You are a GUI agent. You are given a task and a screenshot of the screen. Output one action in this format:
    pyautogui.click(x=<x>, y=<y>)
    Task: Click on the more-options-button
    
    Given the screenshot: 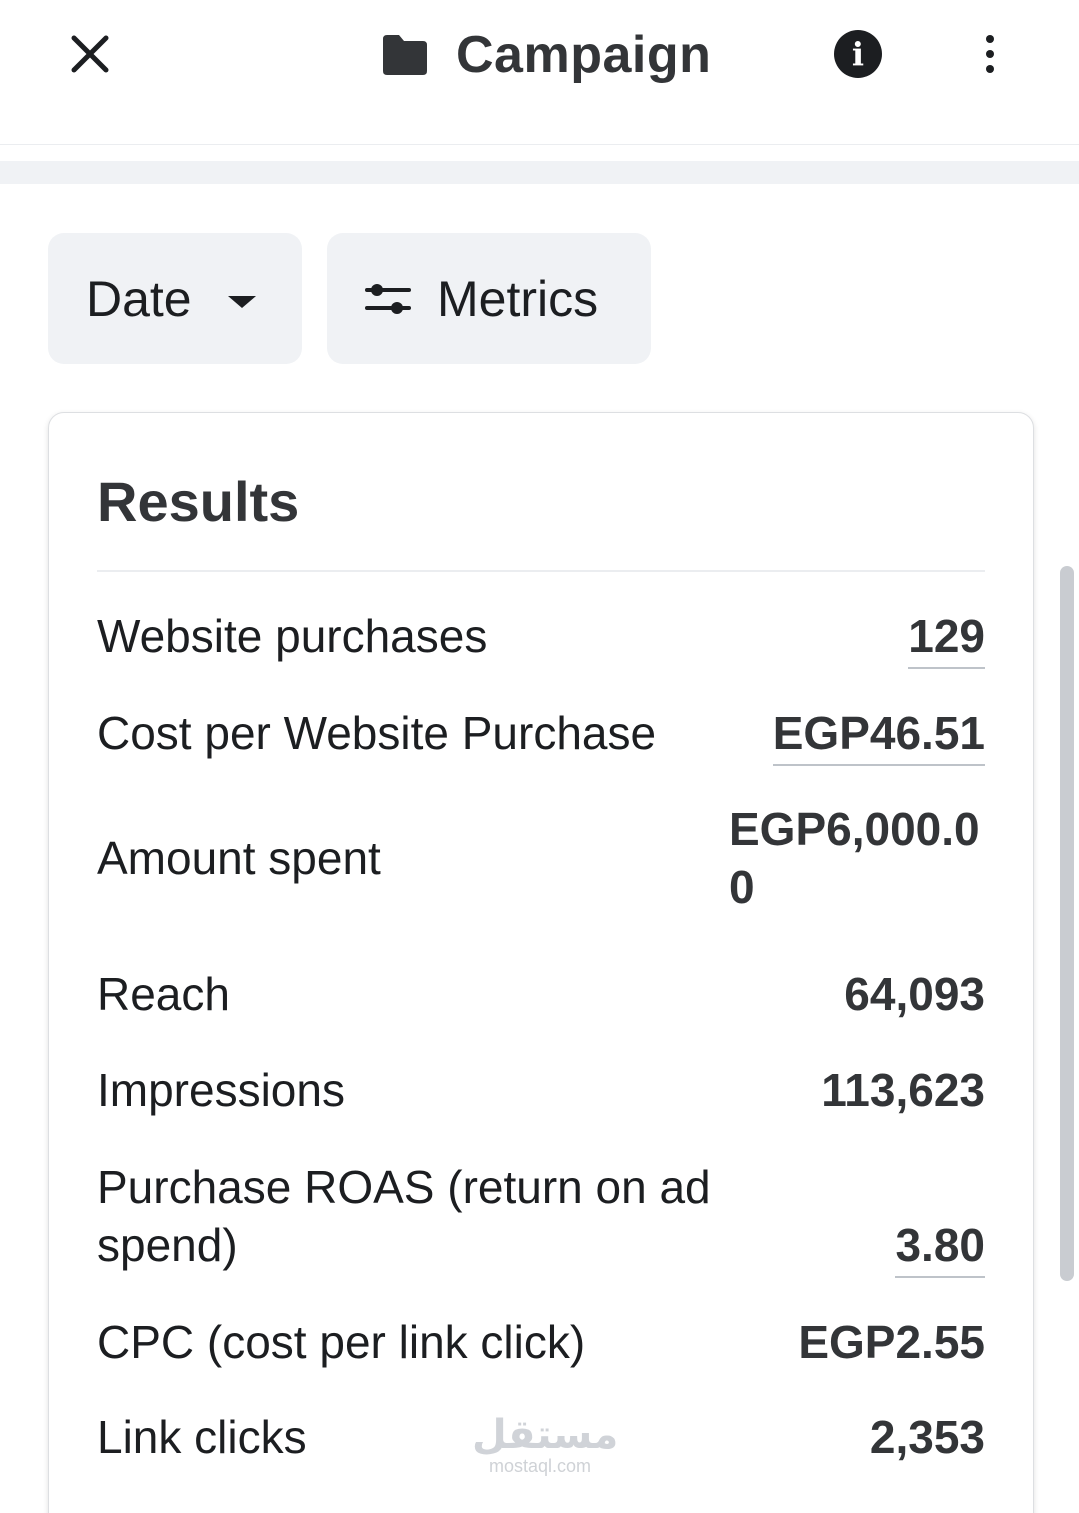 What is the action you would take?
    pyautogui.click(x=990, y=54)
    